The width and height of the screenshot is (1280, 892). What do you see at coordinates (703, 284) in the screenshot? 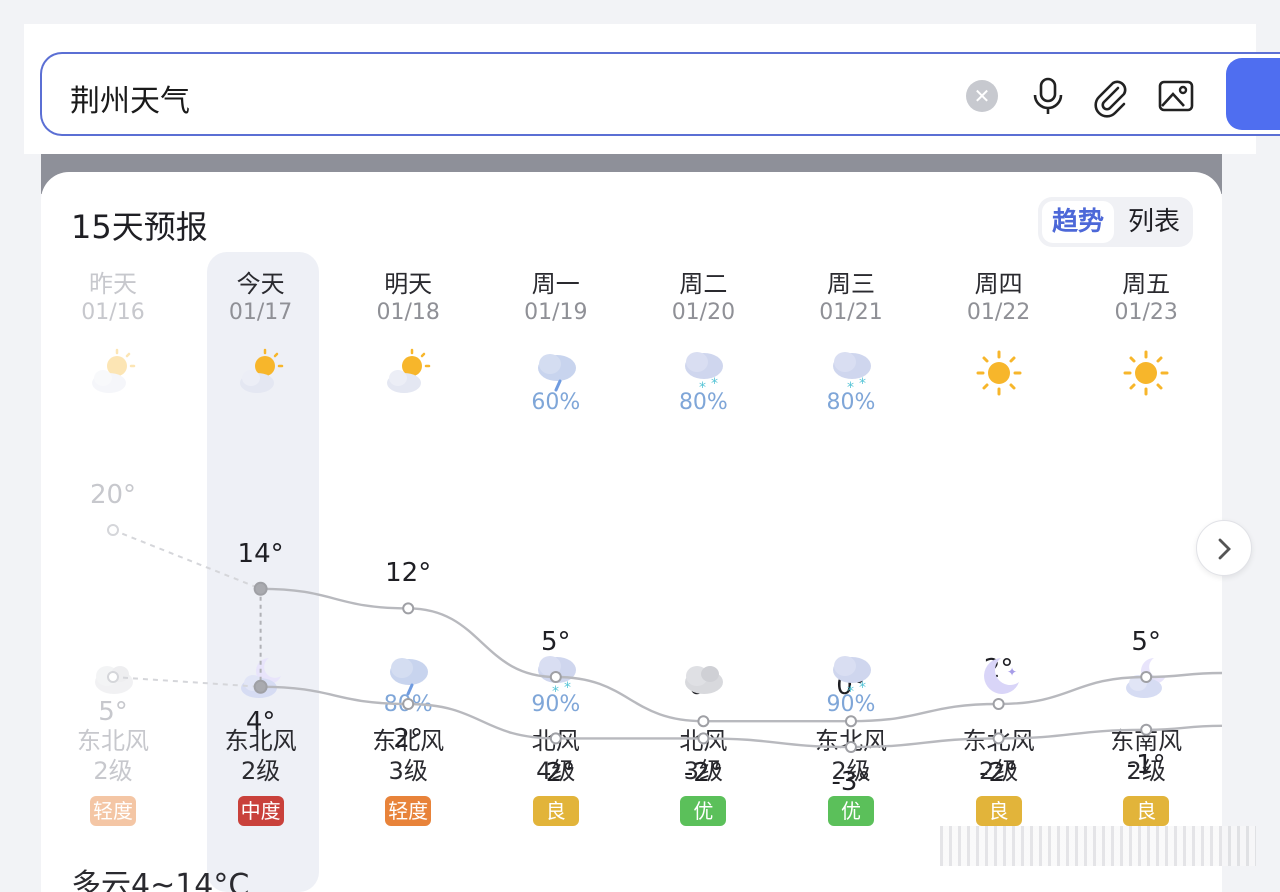
I see `day-name: 周二` at bounding box center [703, 284].